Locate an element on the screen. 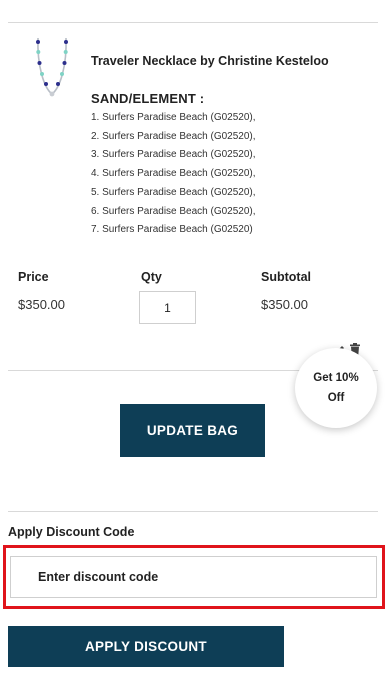 Image resolution: width=388 pixels, height=700 pixels. option-item: 5. Surfers Paradise Beach (G02520), is located at coordinates (173, 192).